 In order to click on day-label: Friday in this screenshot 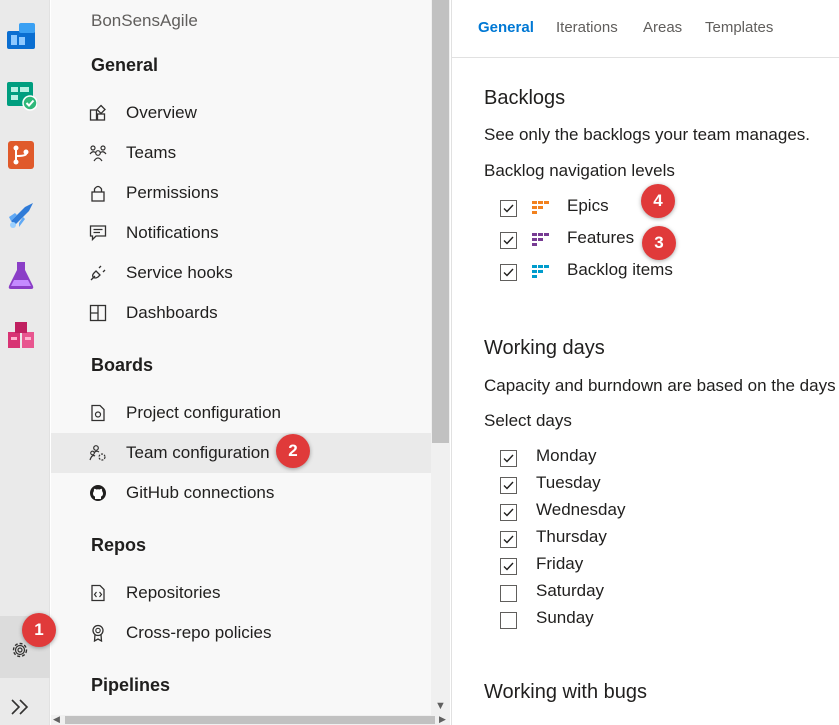, I will do `click(560, 563)`.